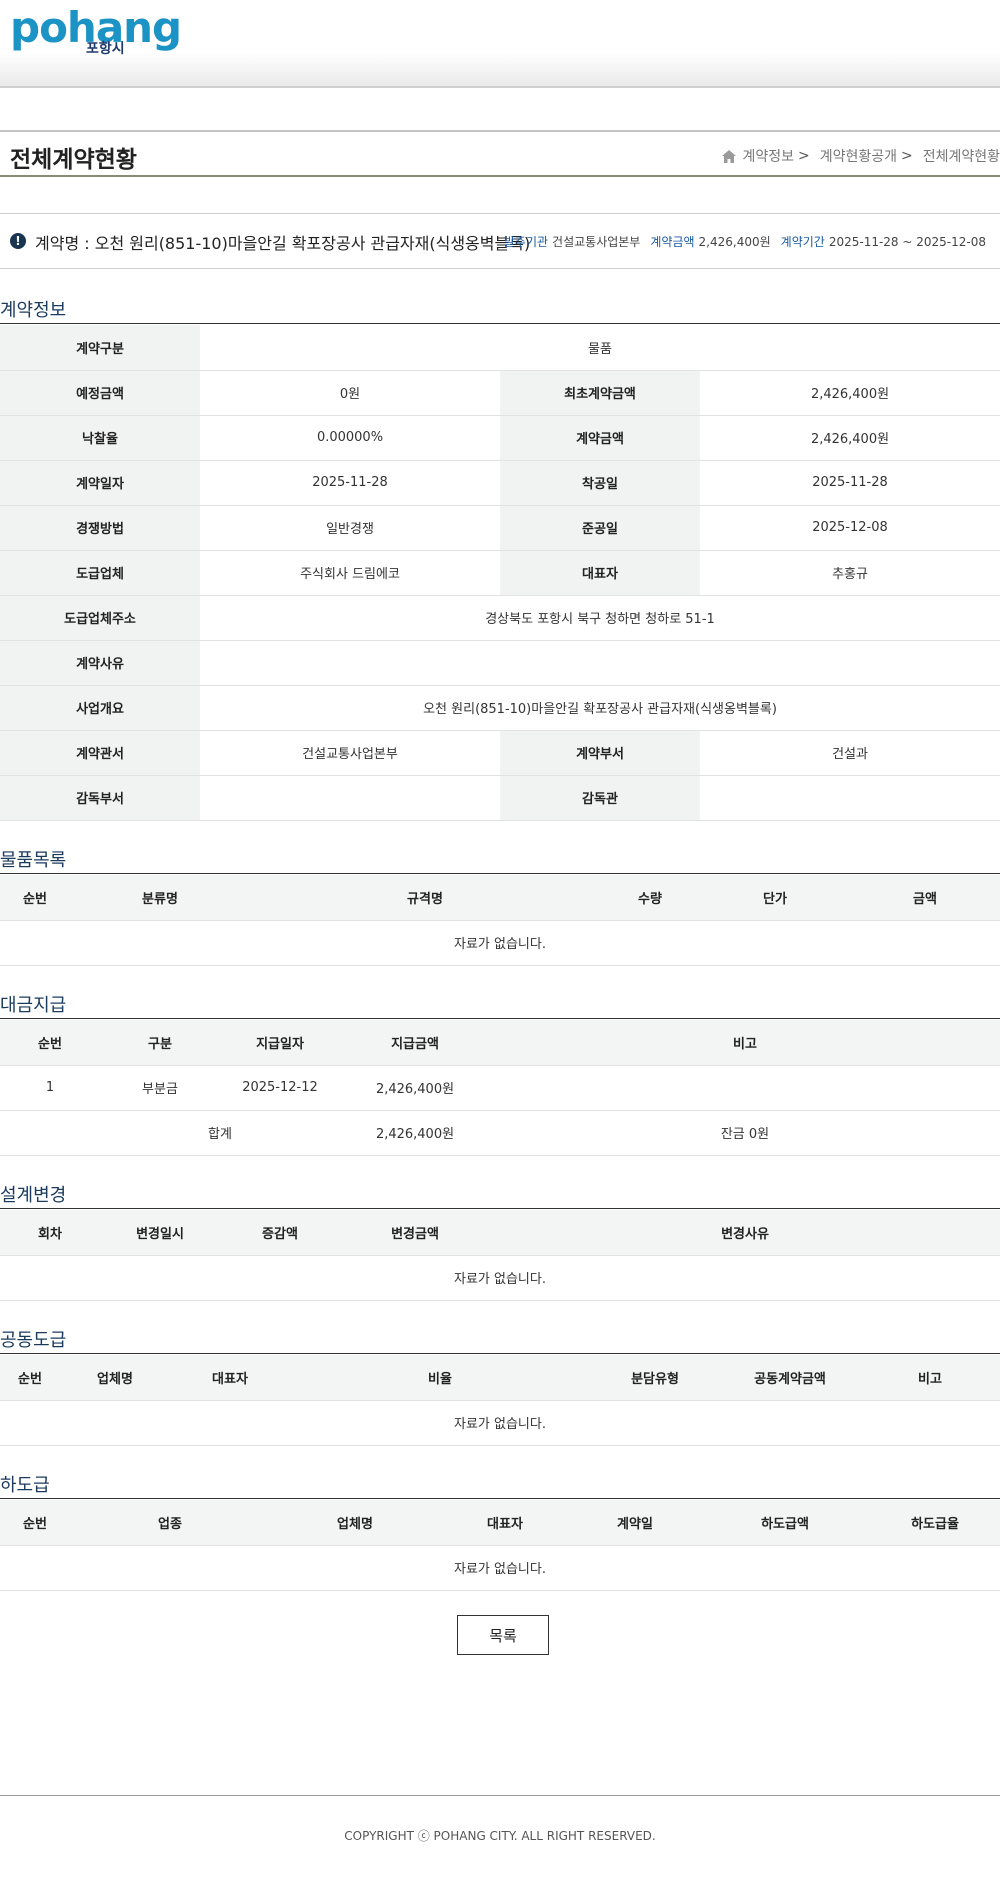  What do you see at coordinates (600, 618) in the screenshot?
I see `cell-value: 경상북도 포항시 북구 청하면 청하로 51-1` at bounding box center [600, 618].